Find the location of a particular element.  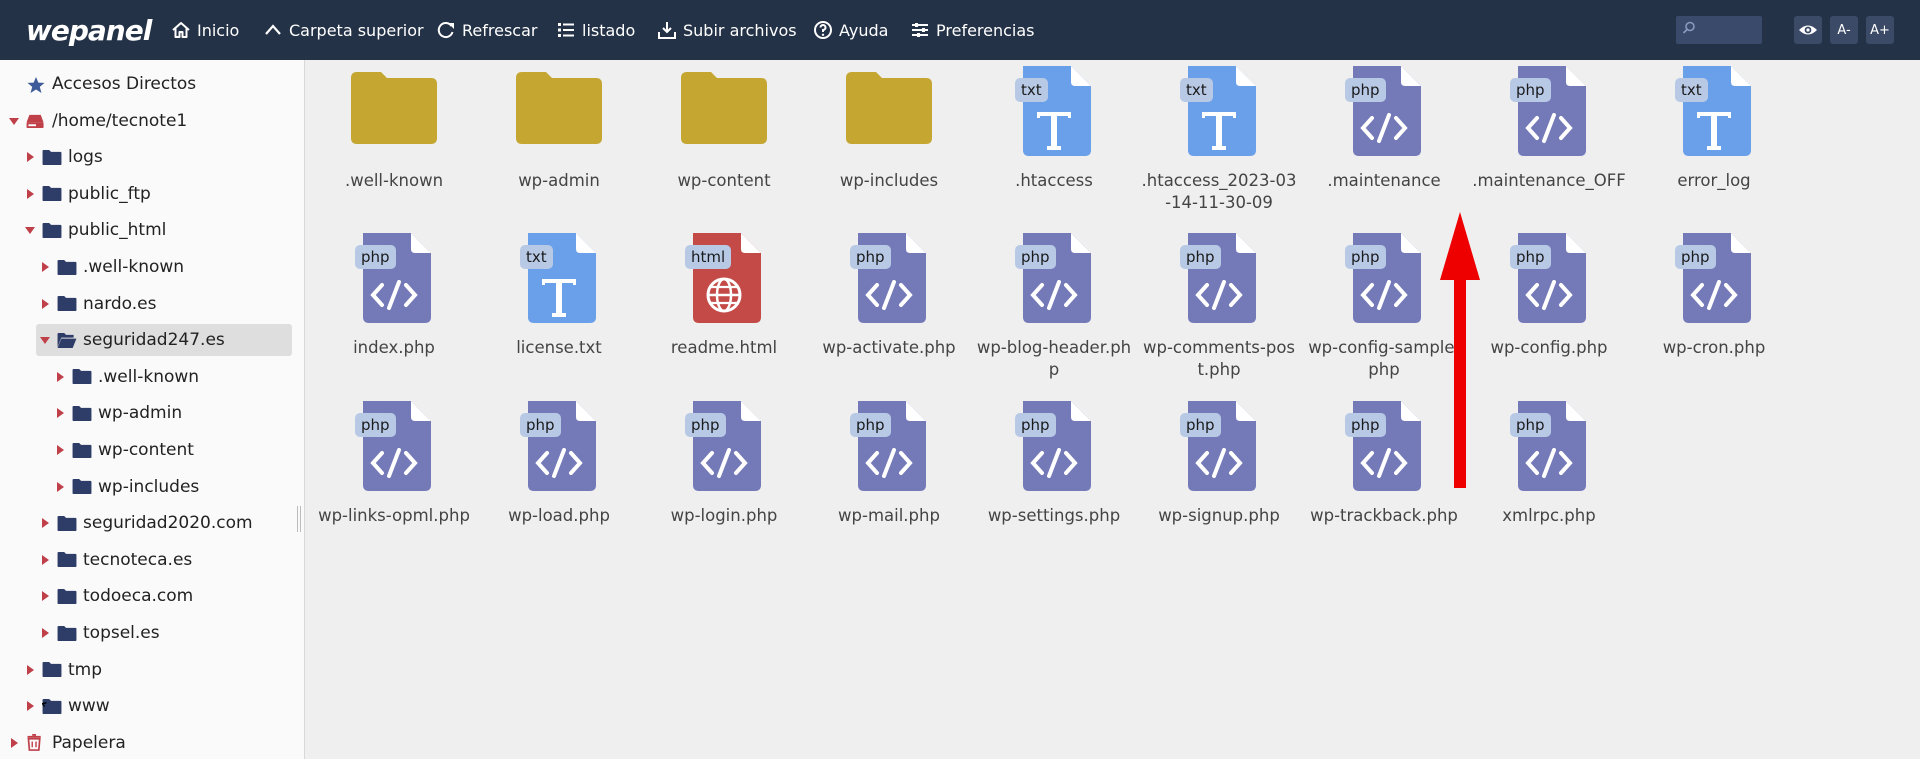

file-name: readme.html is located at coordinates (724, 347).